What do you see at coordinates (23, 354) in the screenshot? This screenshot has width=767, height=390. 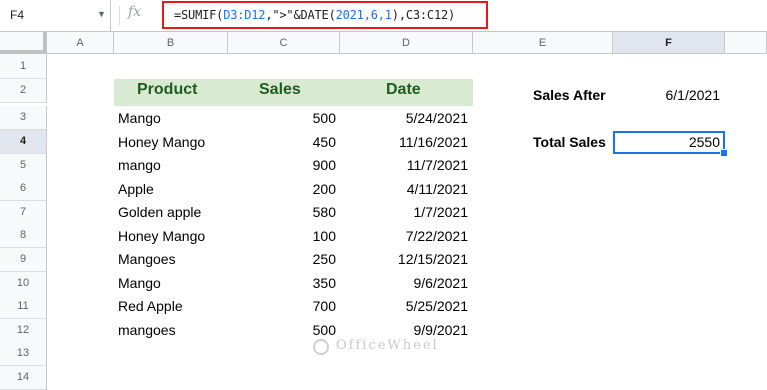 I see `row-header-13: 13` at bounding box center [23, 354].